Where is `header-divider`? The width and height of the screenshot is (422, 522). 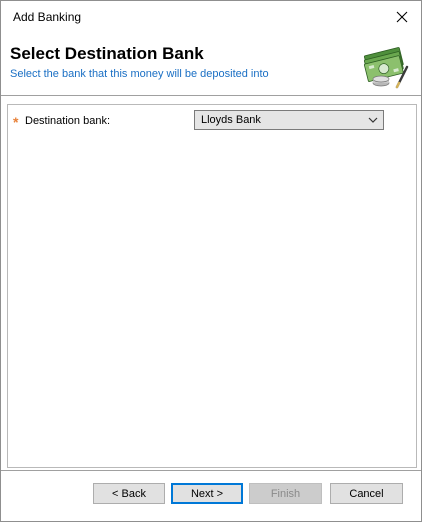
header-divider is located at coordinates (211, 96).